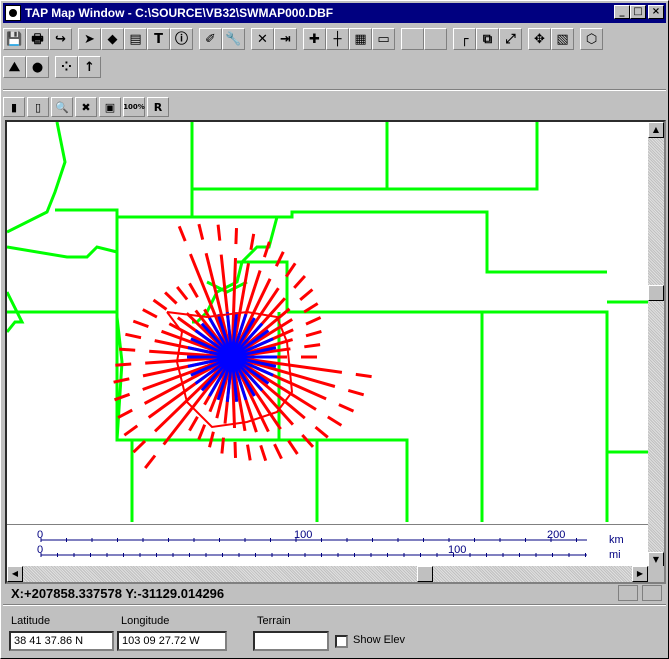 The image size is (669, 659). What do you see at coordinates (656, 293) in the screenshot?
I see `vertical-scroll-thumb` at bounding box center [656, 293].